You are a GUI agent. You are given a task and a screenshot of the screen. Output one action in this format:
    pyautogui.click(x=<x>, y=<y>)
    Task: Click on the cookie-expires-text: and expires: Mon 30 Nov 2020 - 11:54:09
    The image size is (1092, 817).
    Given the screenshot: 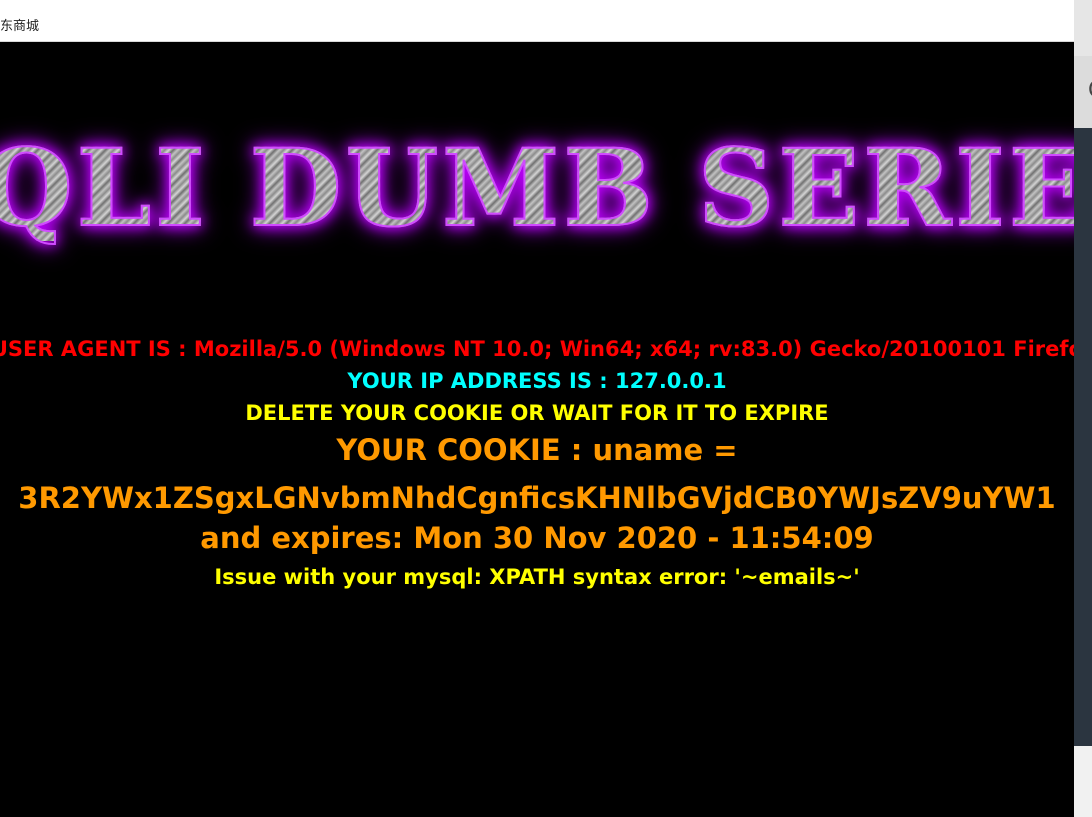 What is the action you would take?
    pyautogui.click(x=537, y=538)
    